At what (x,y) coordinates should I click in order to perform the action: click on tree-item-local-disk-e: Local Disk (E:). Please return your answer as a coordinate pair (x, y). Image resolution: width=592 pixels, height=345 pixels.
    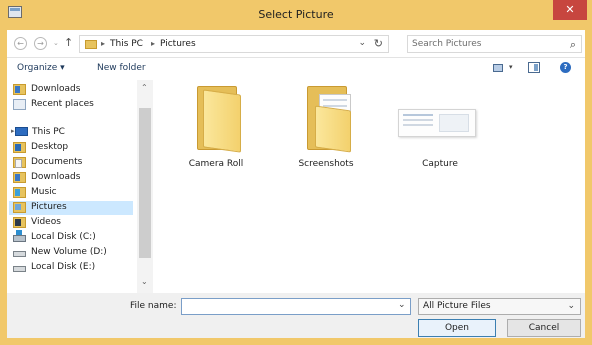
    Looking at the image, I should click on (73, 268).